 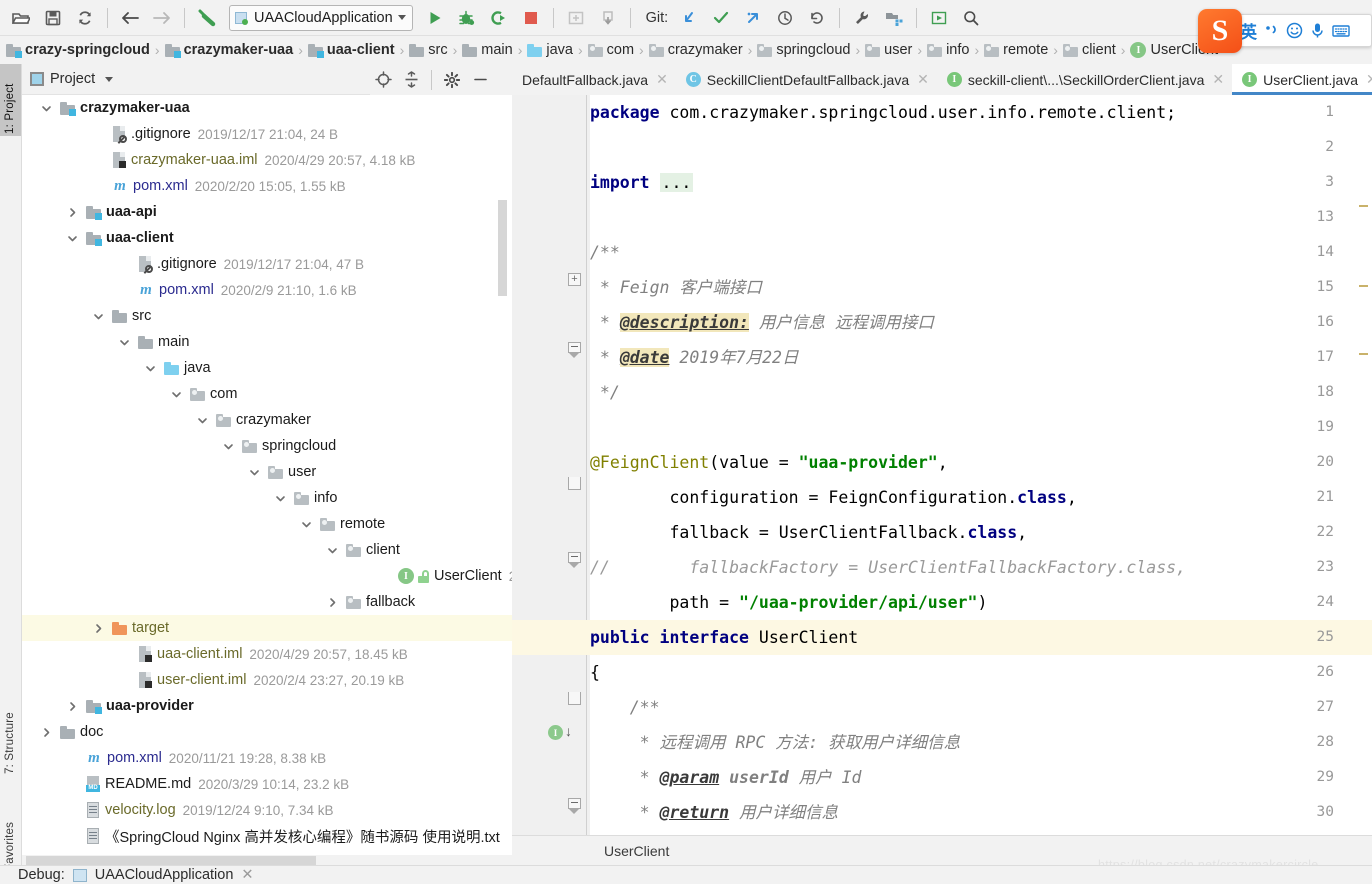 What do you see at coordinates (267, 602) in the screenshot?
I see `tree-row: fallback` at bounding box center [267, 602].